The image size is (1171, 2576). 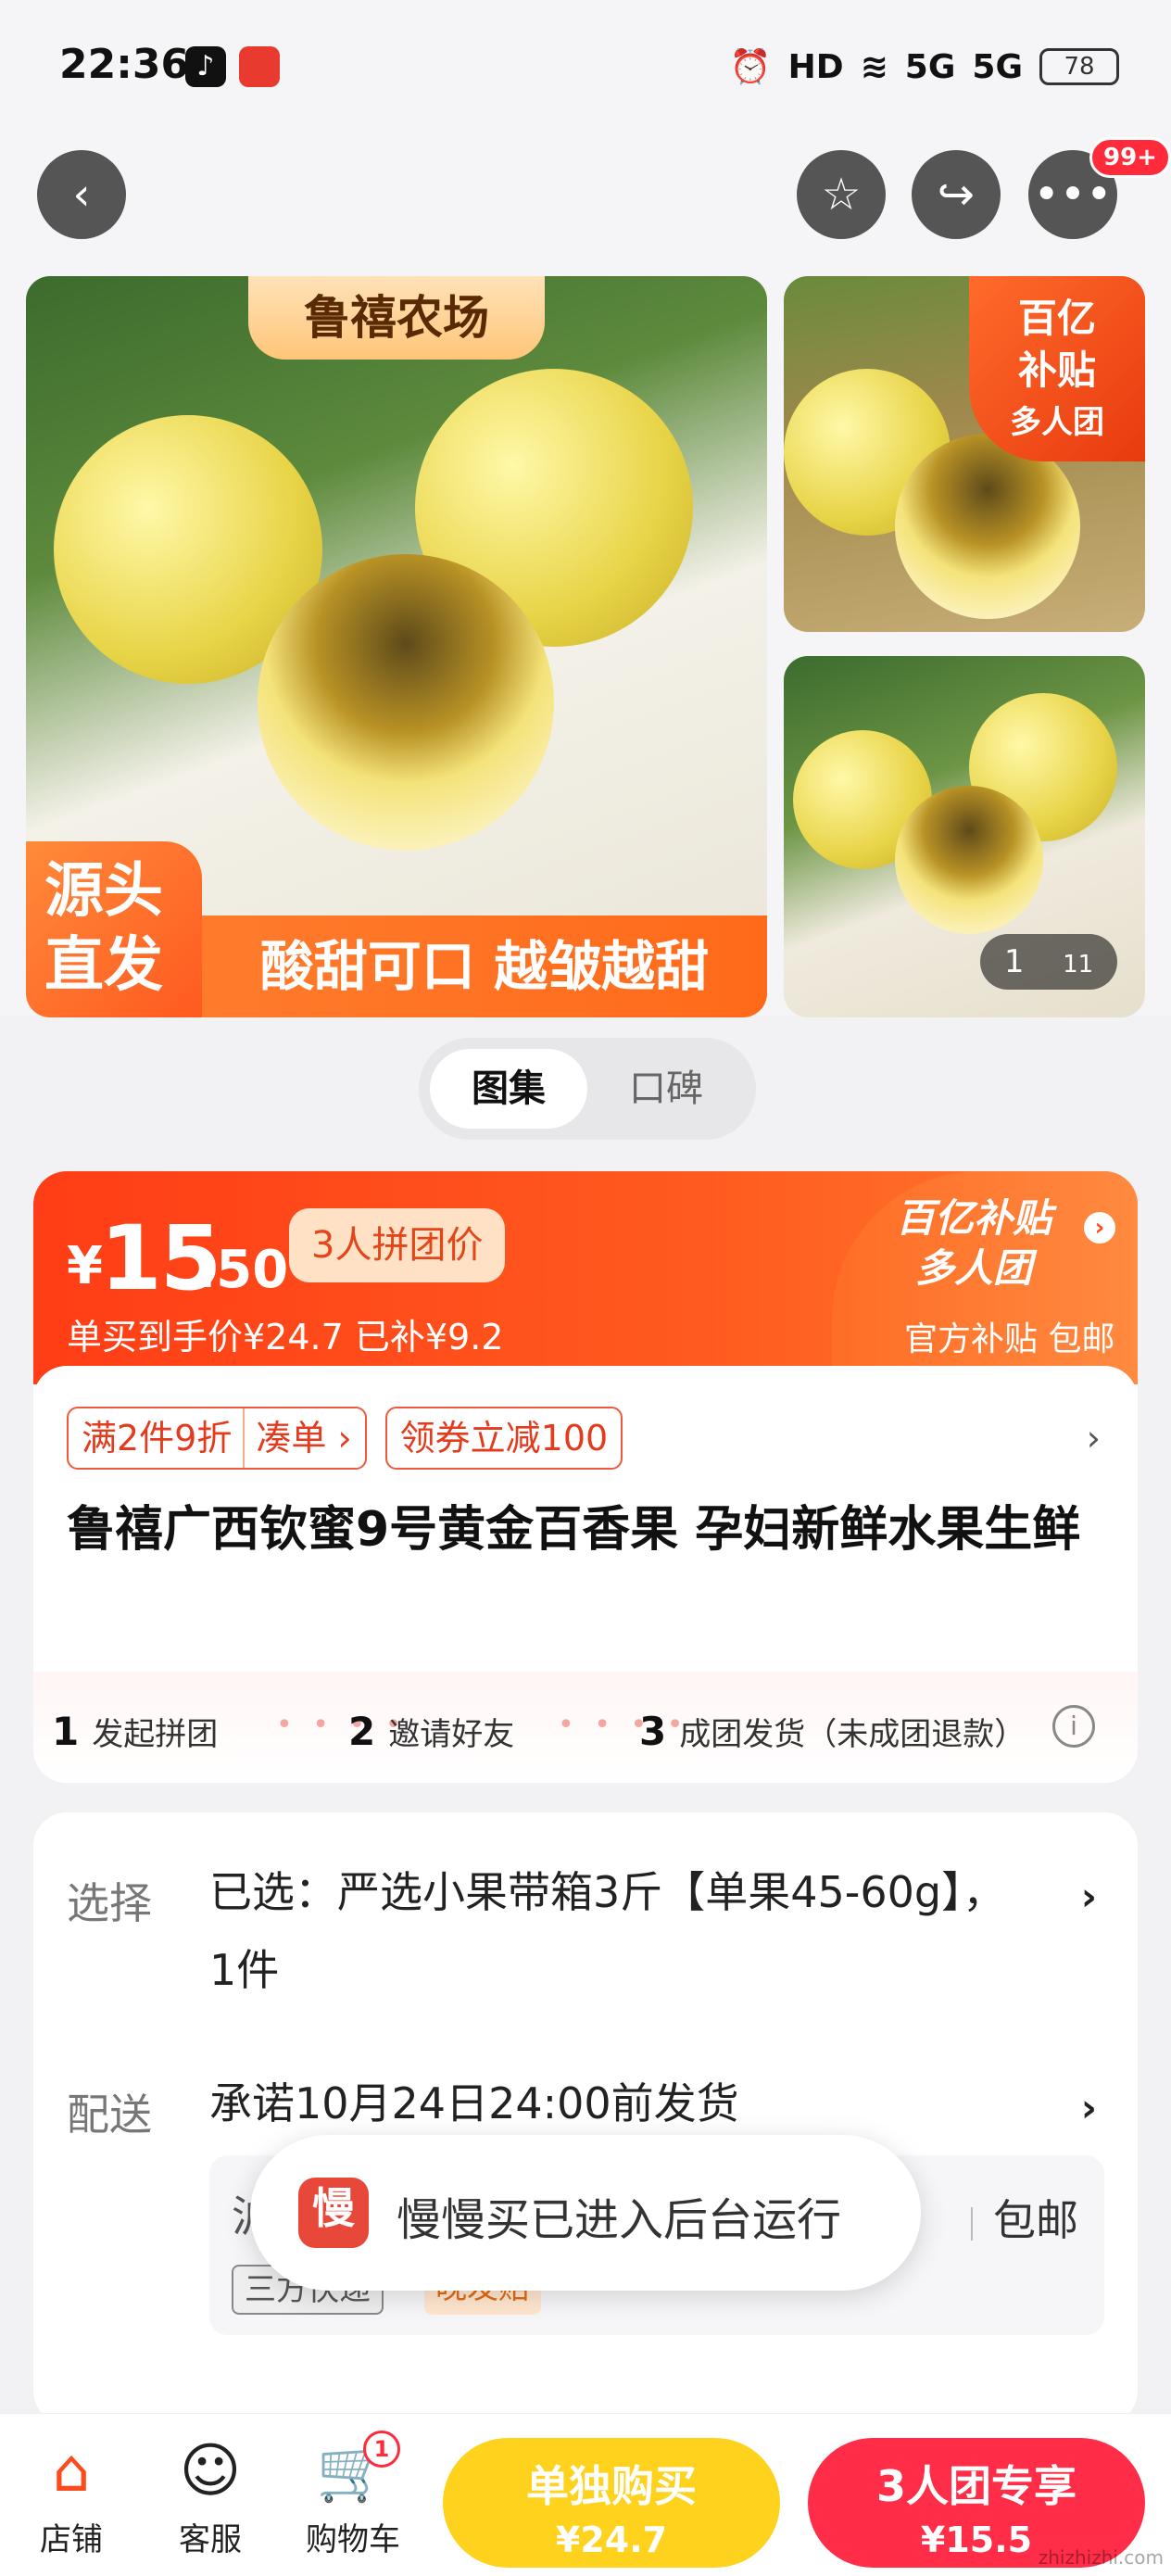 I want to click on info-icon: i, so click(x=1074, y=1726).